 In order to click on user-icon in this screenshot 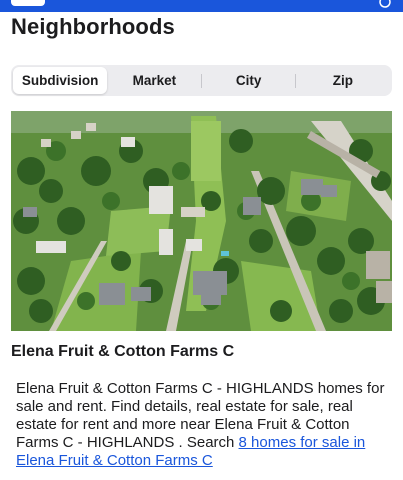, I will do `click(385, 4)`.